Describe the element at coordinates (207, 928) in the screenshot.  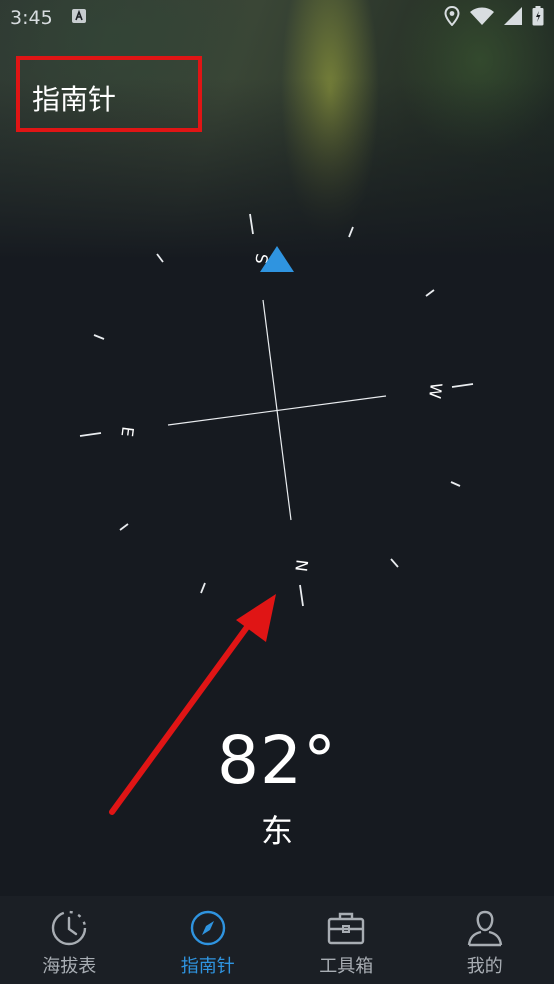
I see `compass-icon` at that location.